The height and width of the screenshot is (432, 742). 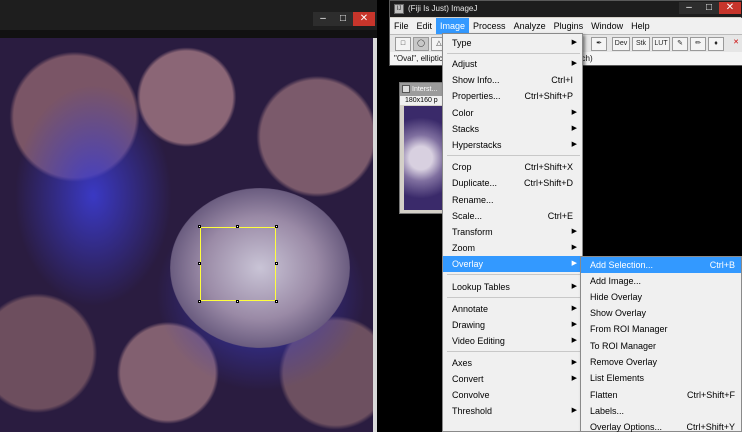 I want to click on menu-analyze: Analyze, so click(x=530, y=26).